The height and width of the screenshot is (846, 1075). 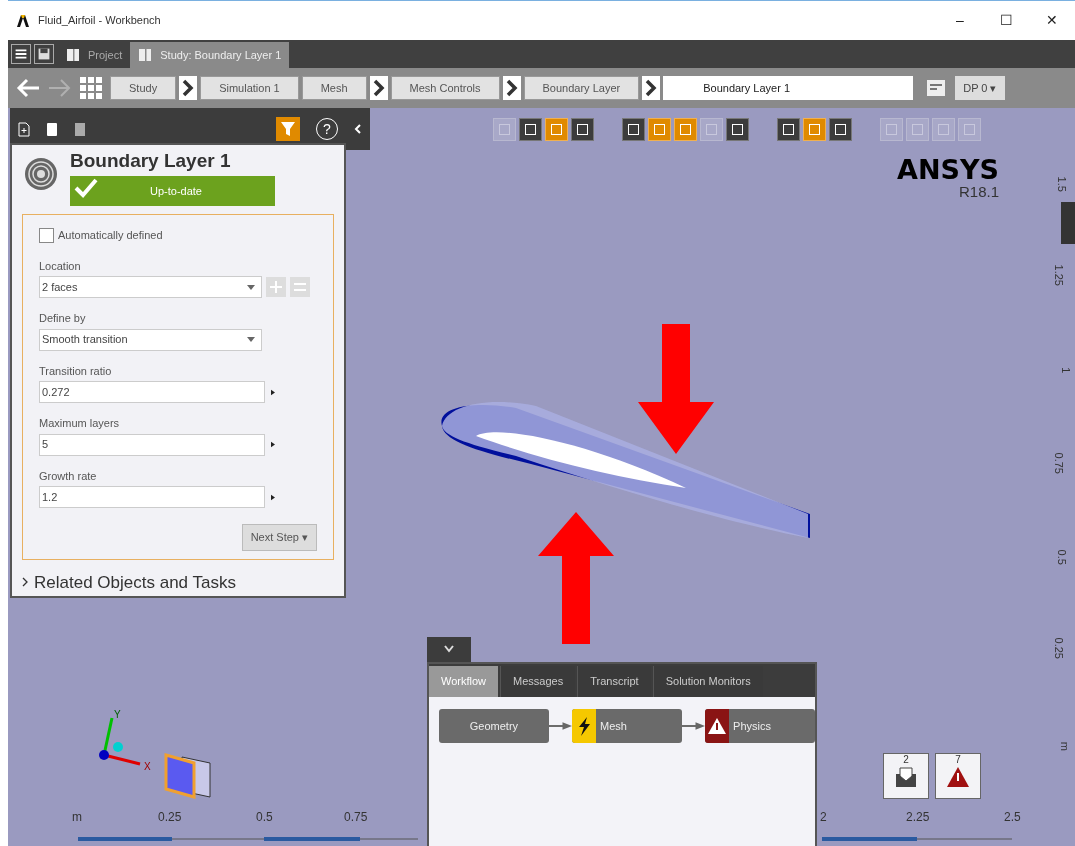 What do you see at coordinates (1058, 648) in the screenshot?
I see `ruler-label: 0.25` at bounding box center [1058, 648].